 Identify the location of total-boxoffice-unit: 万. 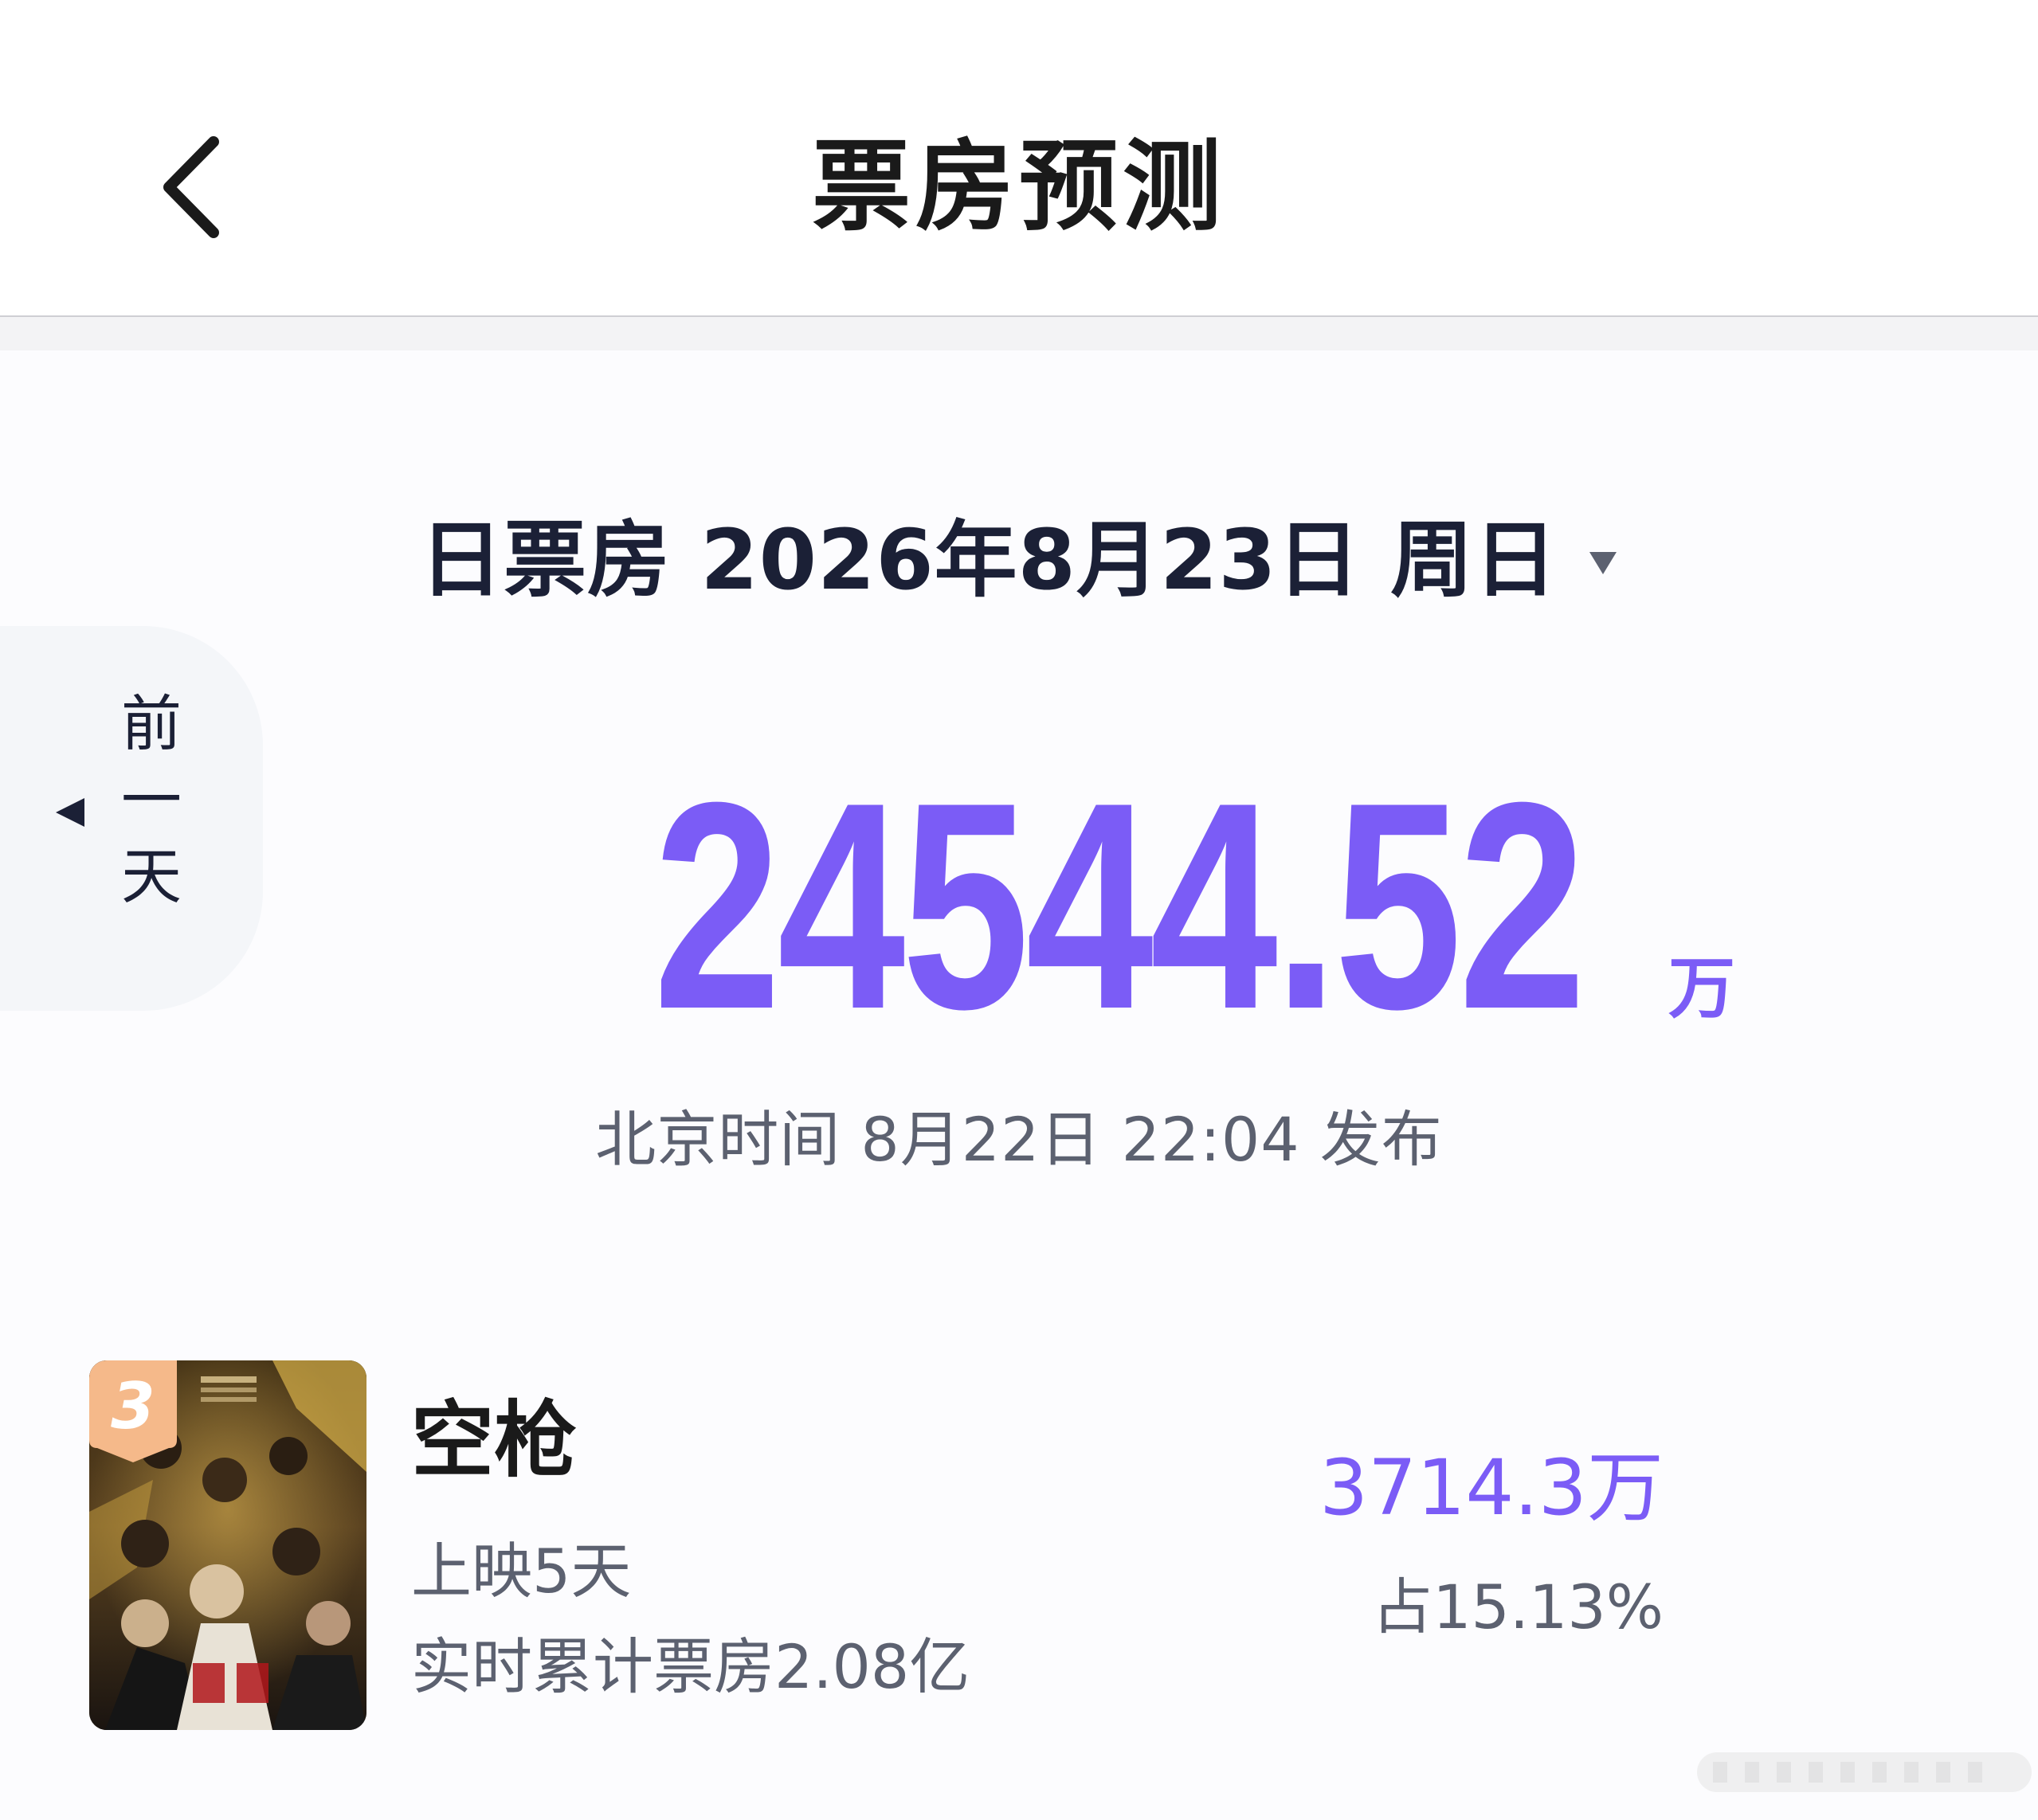
(1702, 988).